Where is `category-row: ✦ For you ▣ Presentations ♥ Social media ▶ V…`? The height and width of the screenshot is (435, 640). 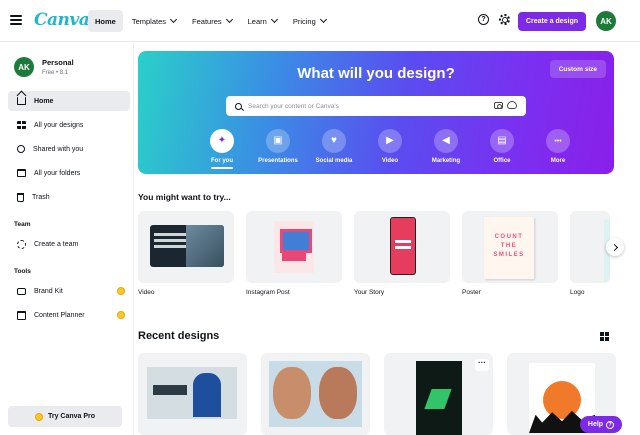 category-row: ✦ For you ▣ Presentations ♥ Social media ▶ V… is located at coordinates (390, 149).